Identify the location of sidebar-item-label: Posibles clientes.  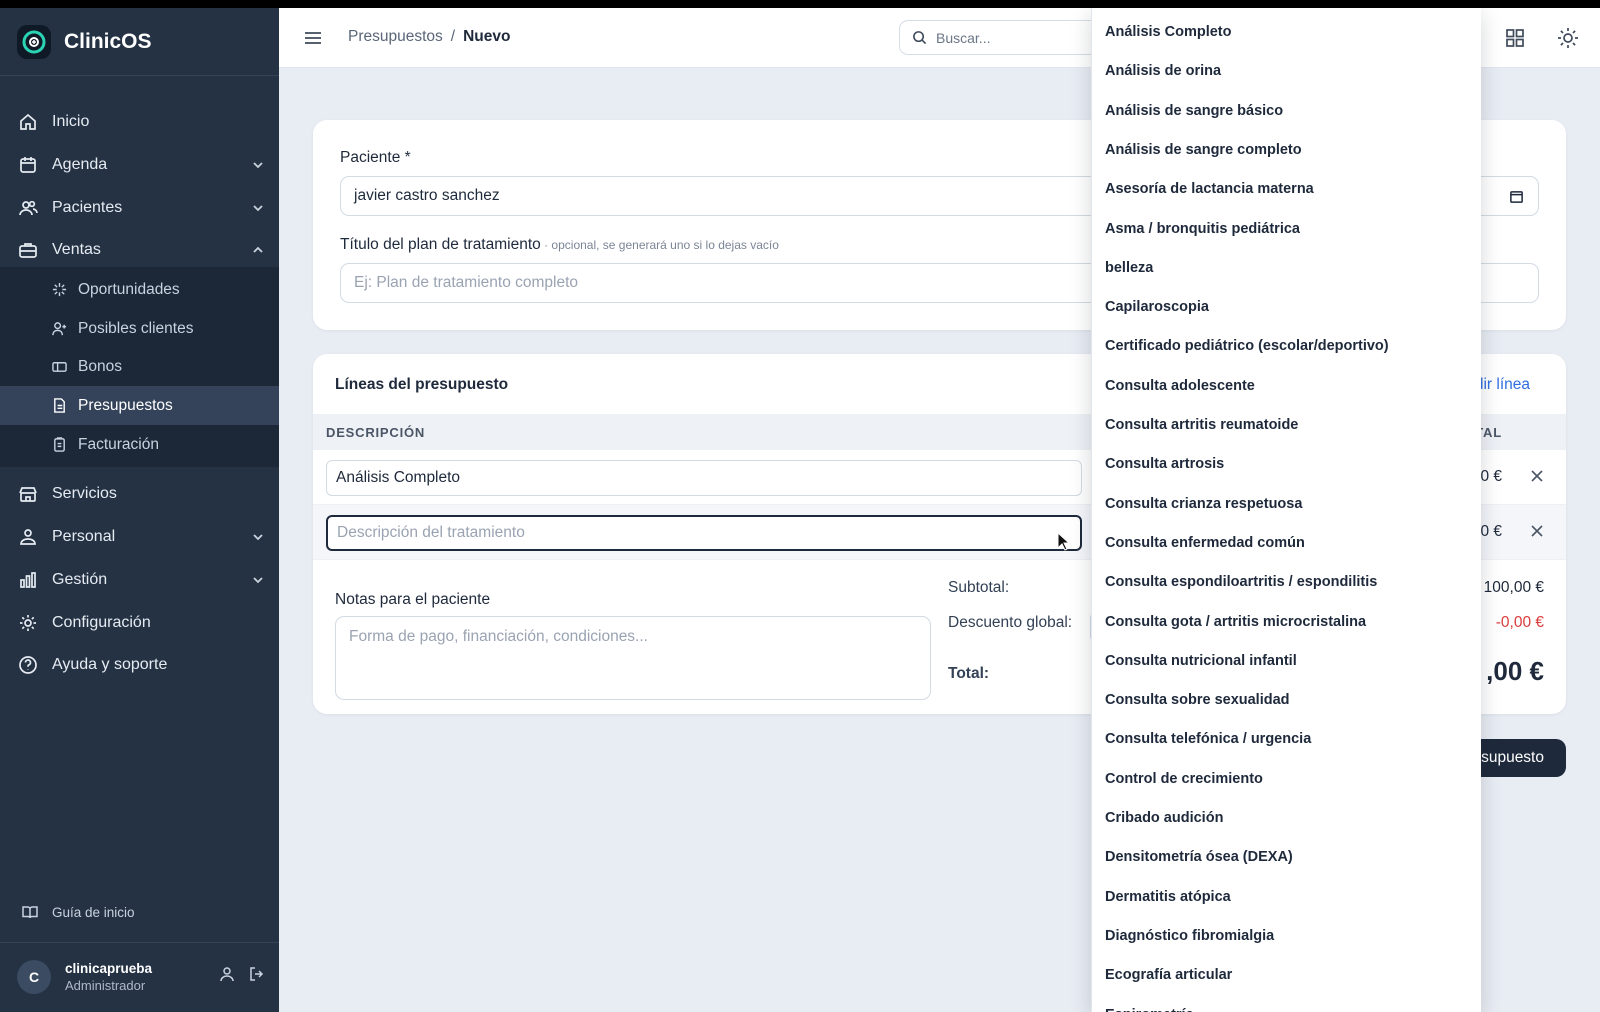
(136, 328).